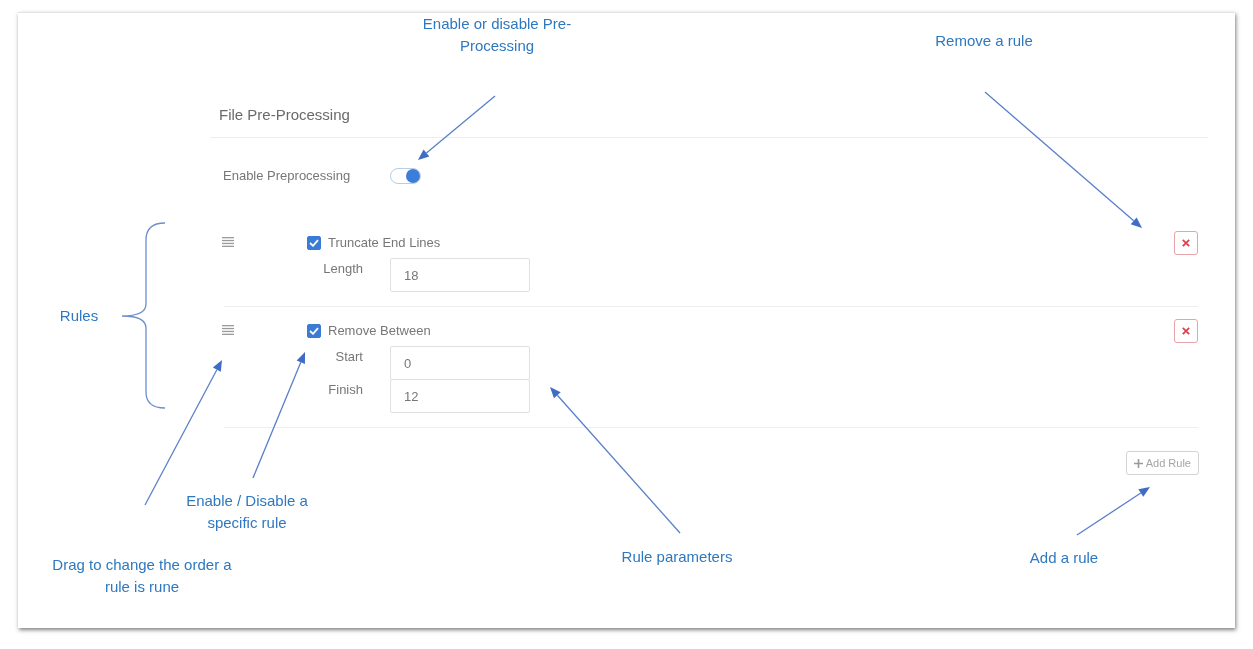 This screenshot has width=1253, height=649. What do you see at coordinates (384, 243) in the screenshot?
I see `rule-name: Truncate End Lines` at bounding box center [384, 243].